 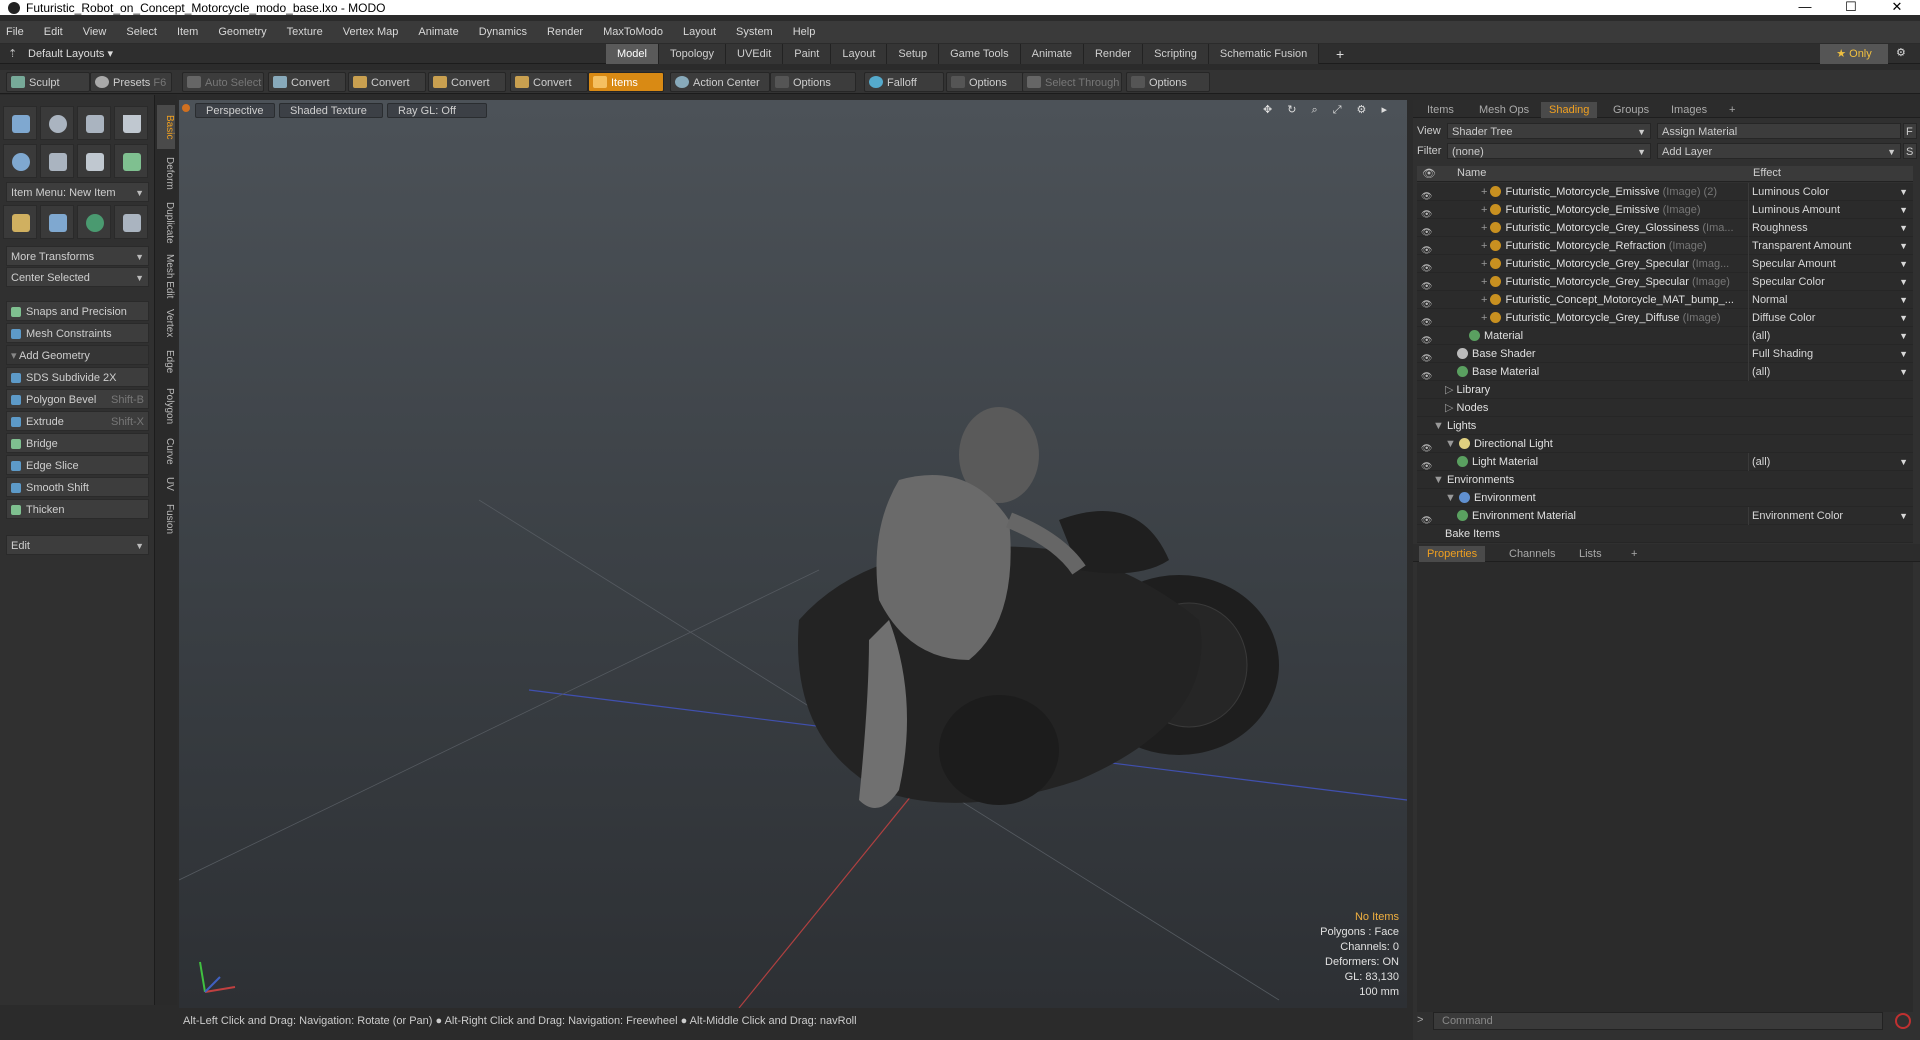 I want to click on minimize-button: —, so click(x=1805, y=7).